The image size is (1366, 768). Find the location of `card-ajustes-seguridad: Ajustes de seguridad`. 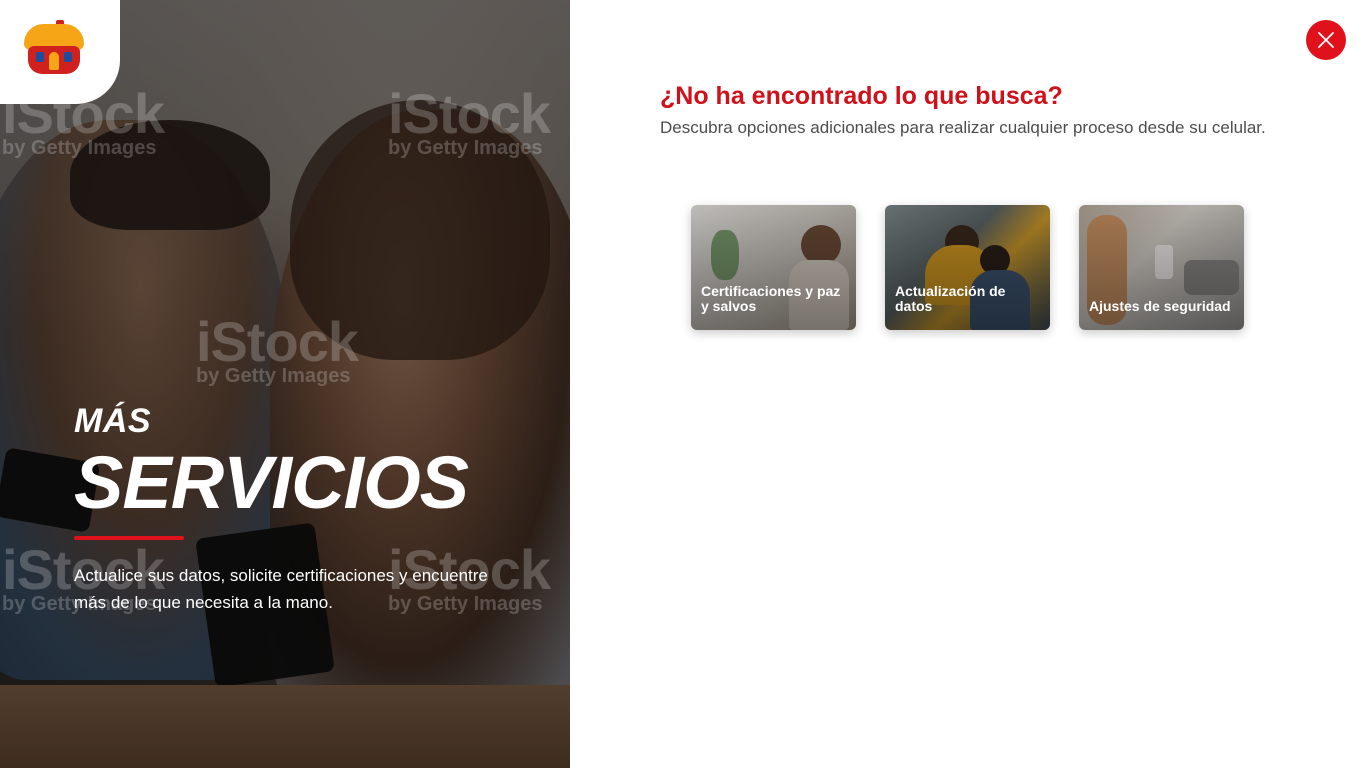

card-ajustes-seguridad: Ajustes de seguridad is located at coordinates (1161, 267).